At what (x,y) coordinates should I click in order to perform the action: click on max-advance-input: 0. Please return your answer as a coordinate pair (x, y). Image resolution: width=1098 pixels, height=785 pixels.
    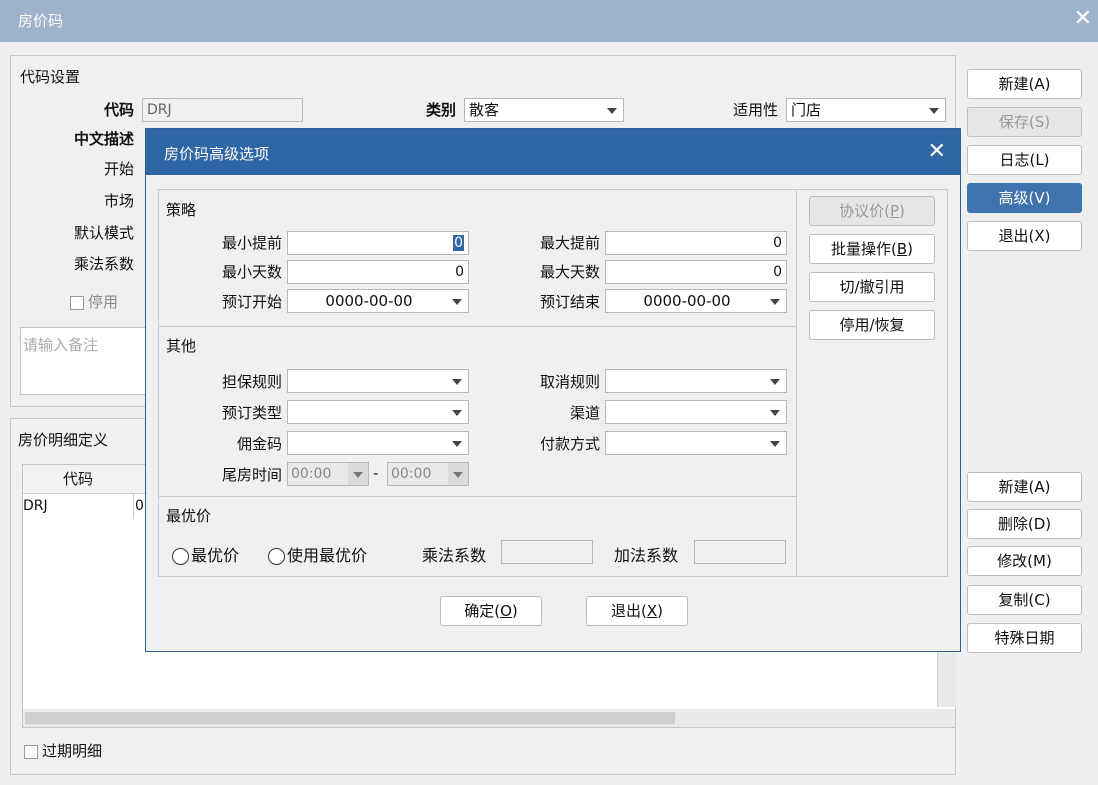
    Looking at the image, I should click on (696, 243).